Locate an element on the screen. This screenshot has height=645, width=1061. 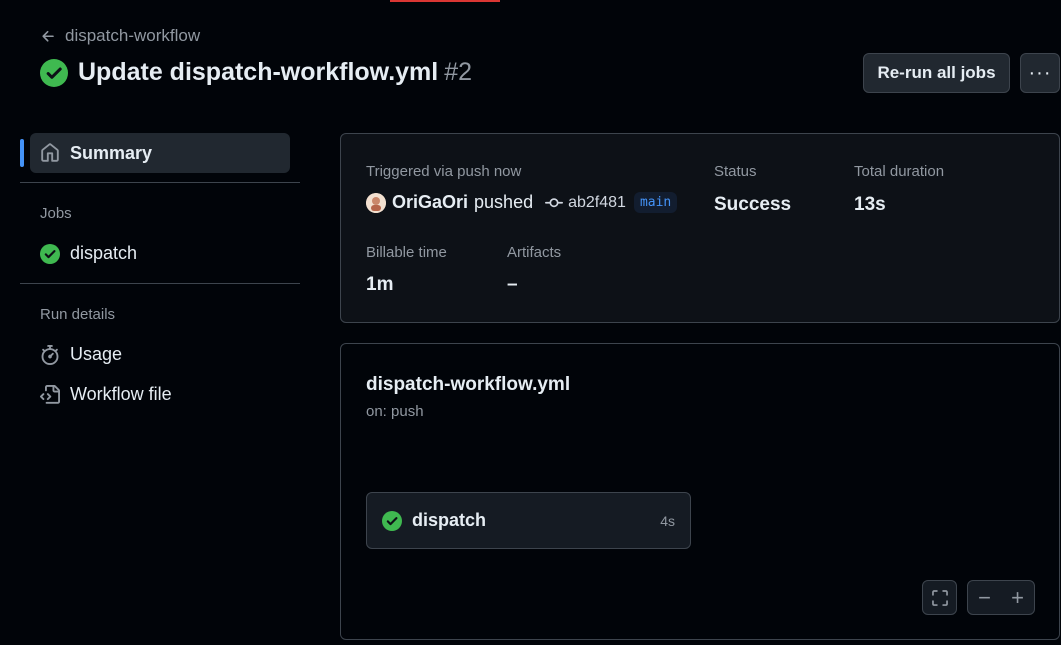
commit-link: ab2f481 is located at coordinates (585, 203).